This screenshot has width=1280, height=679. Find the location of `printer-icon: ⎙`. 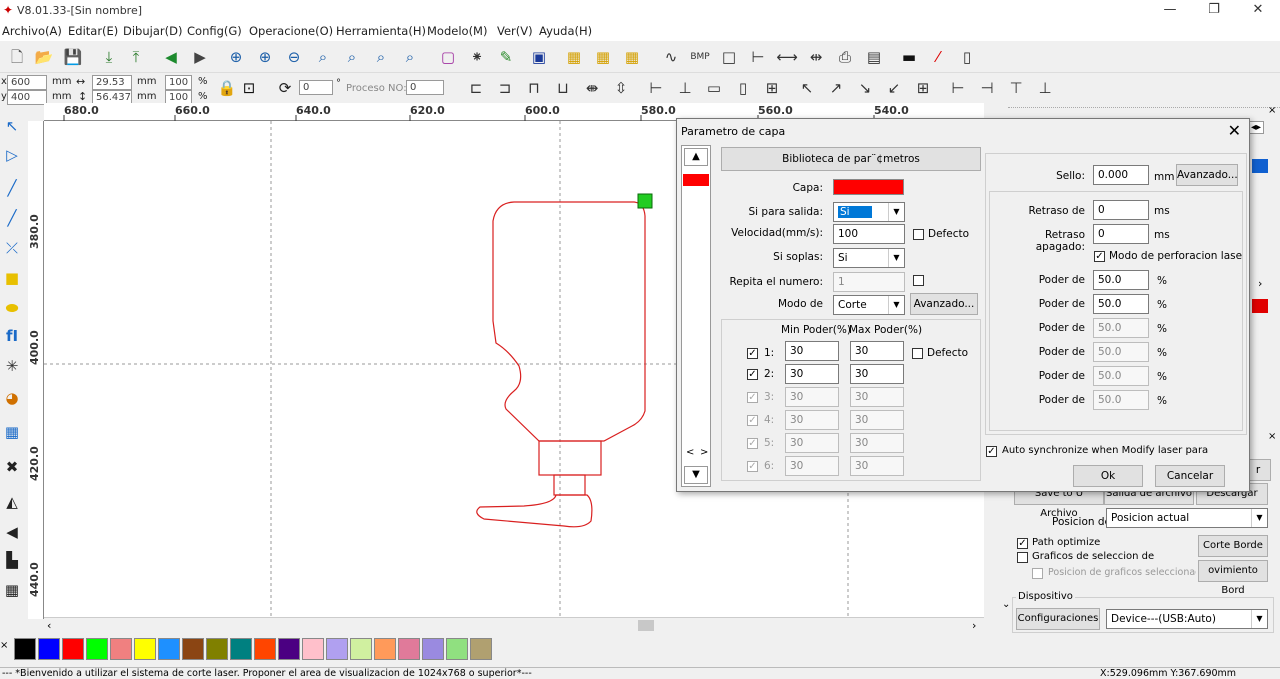

printer-icon: ⎙ is located at coordinates (845, 57).